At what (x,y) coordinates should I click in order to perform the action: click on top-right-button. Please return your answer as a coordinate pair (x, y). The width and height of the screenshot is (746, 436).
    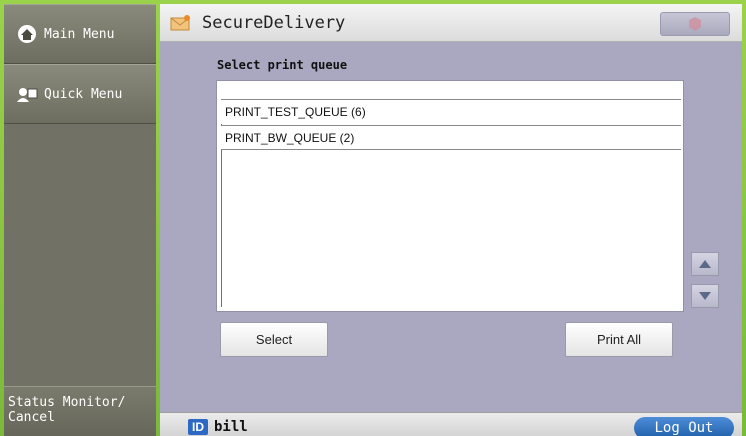
    Looking at the image, I should click on (695, 24).